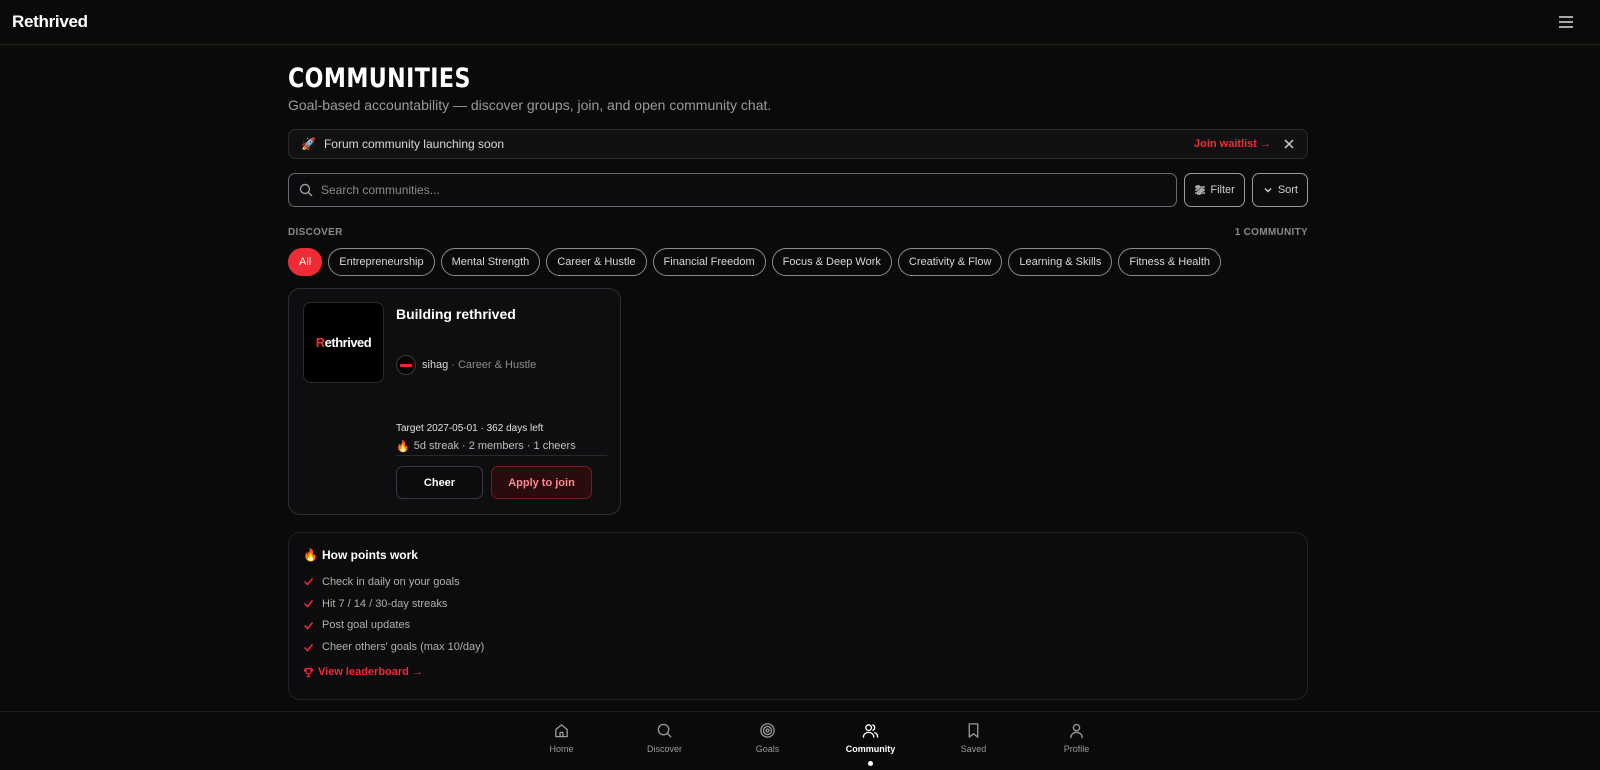  I want to click on community-stats: 🔥 5d streak · 2 members · 1 cheers, so click(486, 446).